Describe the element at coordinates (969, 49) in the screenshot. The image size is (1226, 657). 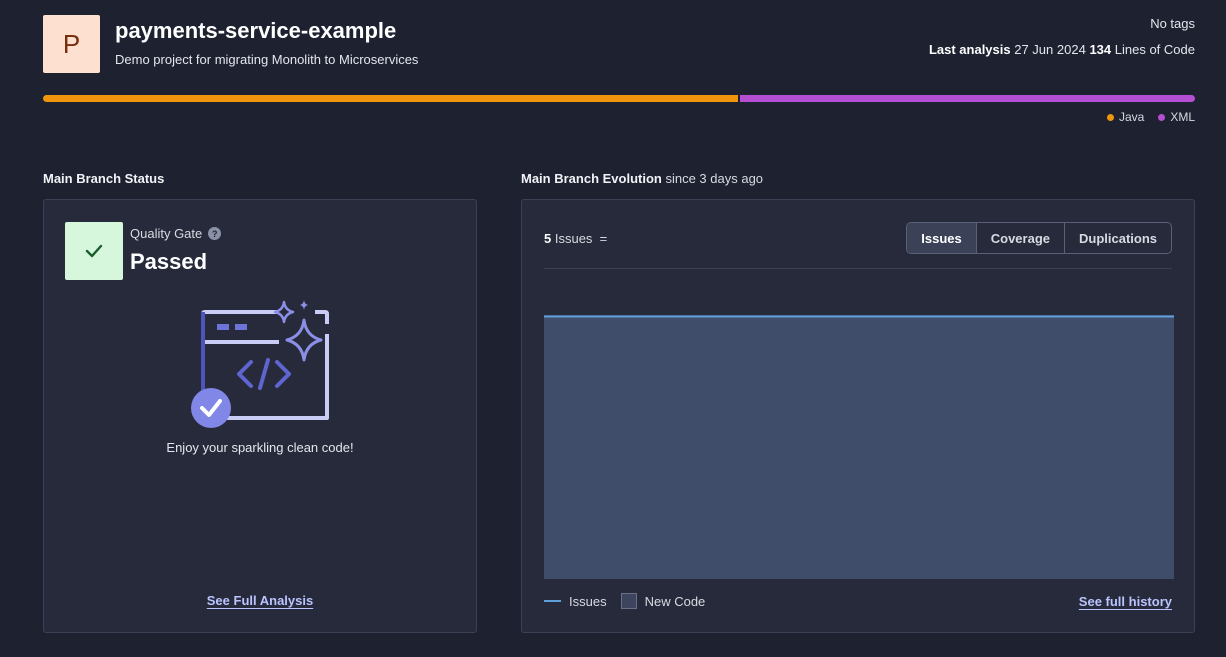
I see `last-analysis-label: Last analysis` at that location.